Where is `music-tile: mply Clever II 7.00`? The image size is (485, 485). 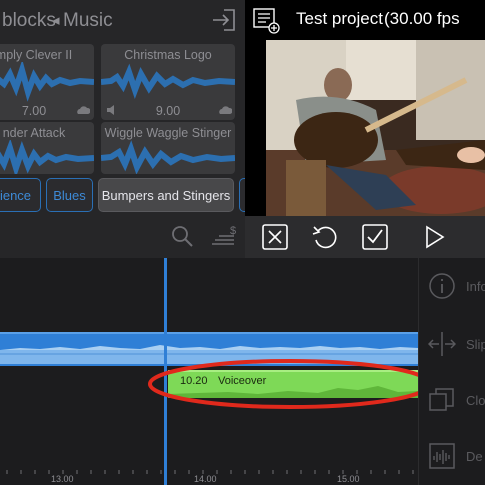 music-tile: mply Clever II 7.00 is located at coordinates (47, 82).